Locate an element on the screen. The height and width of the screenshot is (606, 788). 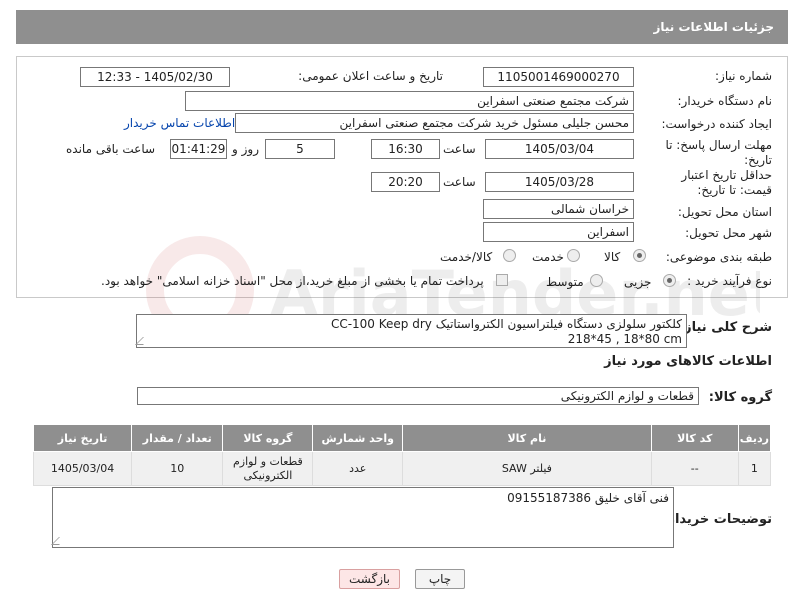
col-item-code: کد کالا is located at coordinates (694, 438).